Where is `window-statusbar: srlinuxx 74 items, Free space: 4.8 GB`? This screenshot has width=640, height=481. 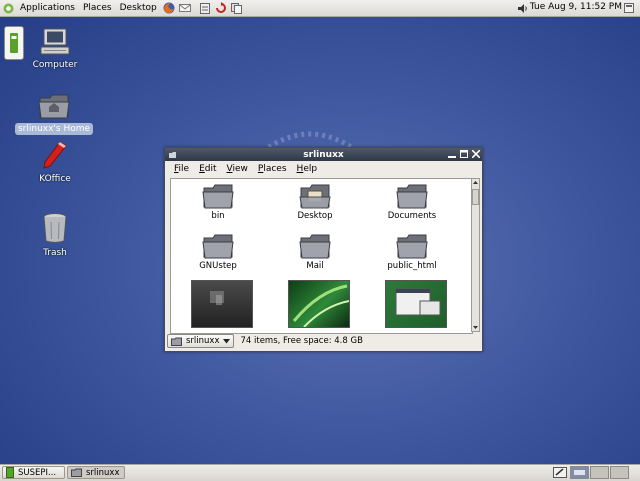 window-statusbar: srlinuxx 74 items, Free space: 4.8 GB is located at coordinates (323, 341).